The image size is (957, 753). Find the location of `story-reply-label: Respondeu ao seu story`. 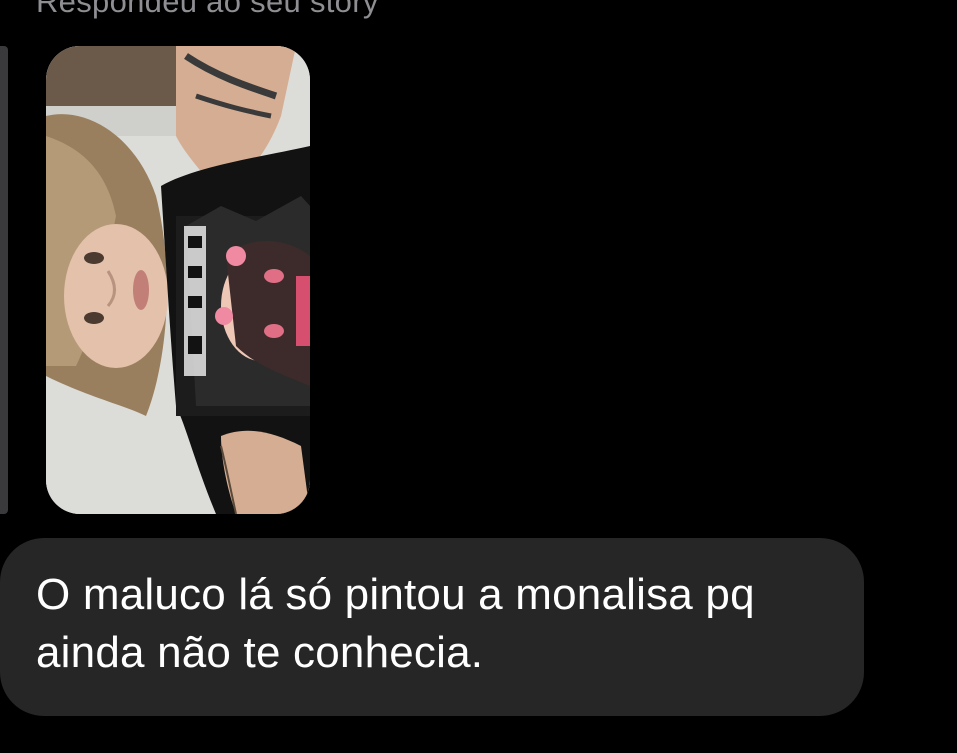

story-reply-label: Respondeu ao seu story is located at coordinates (207, 9).